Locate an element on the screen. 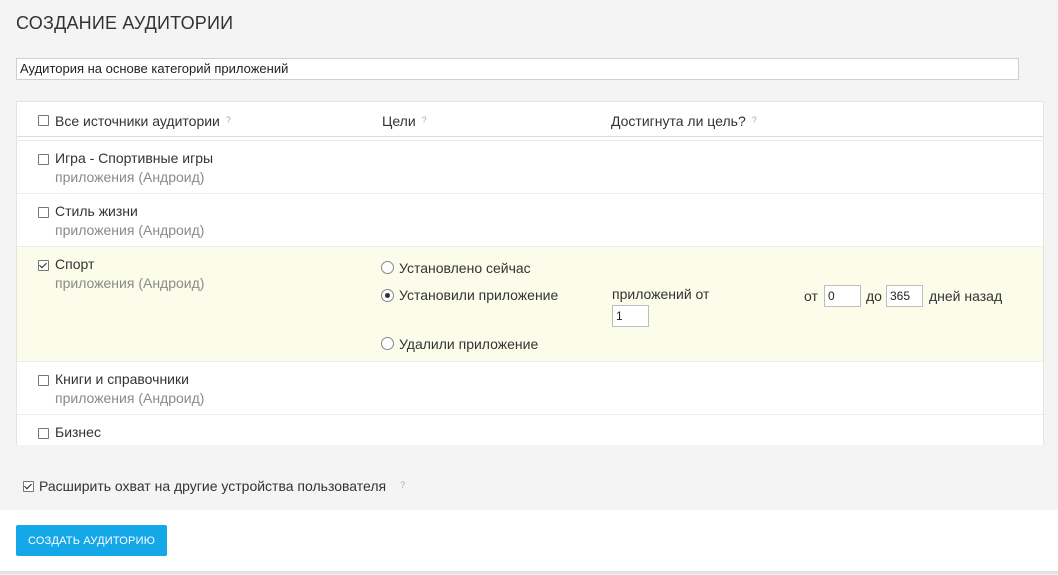  audience-name-input is located at coordinates (517, 69).